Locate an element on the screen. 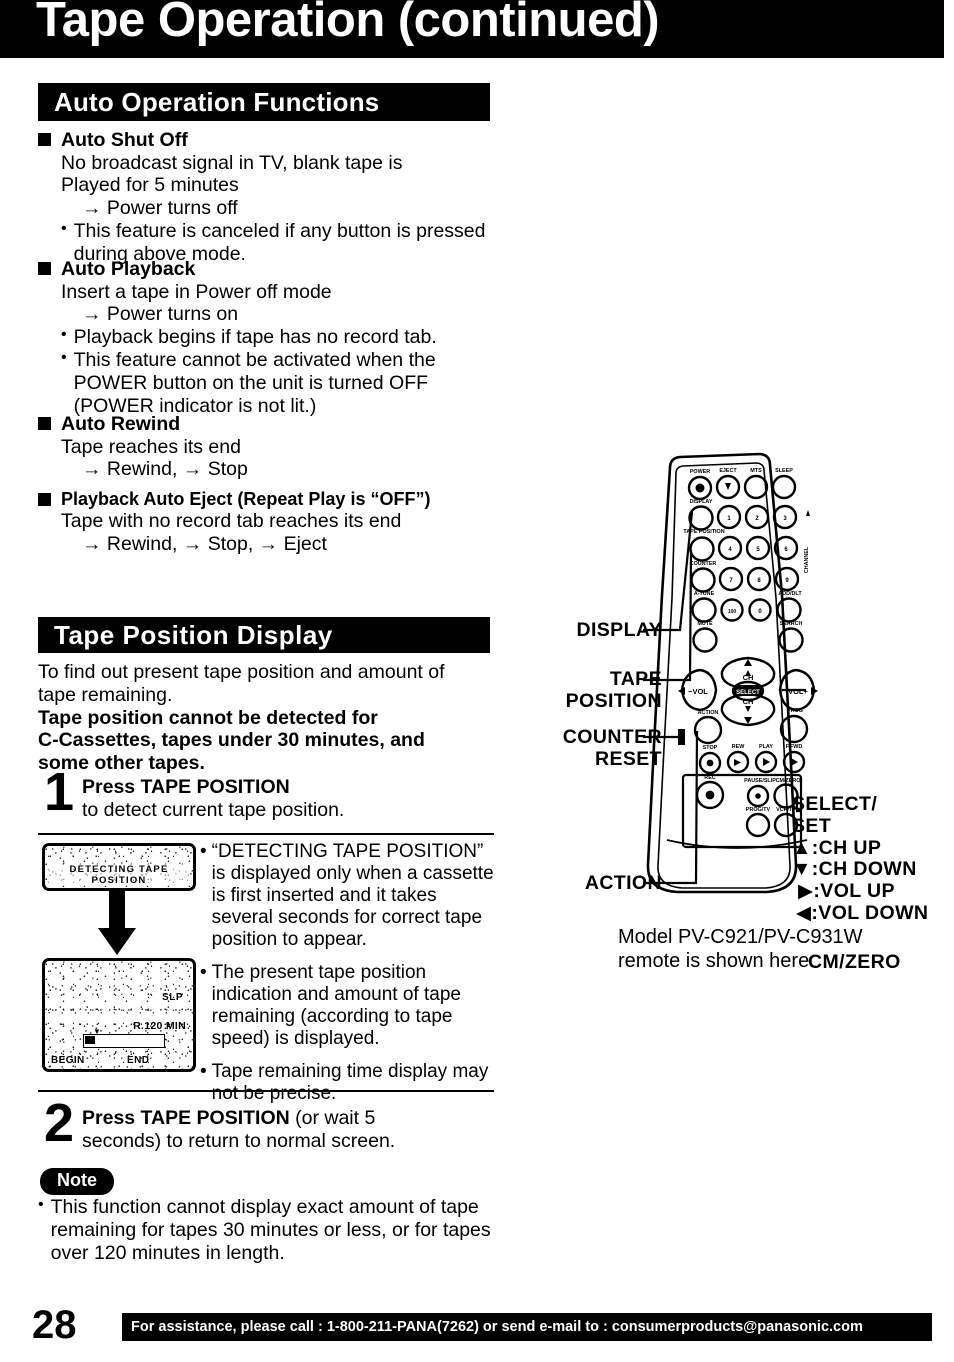 The height and width of the screenshot is (1362, 954). svg-text: CHANNEL is located at coordinates (807, 559).